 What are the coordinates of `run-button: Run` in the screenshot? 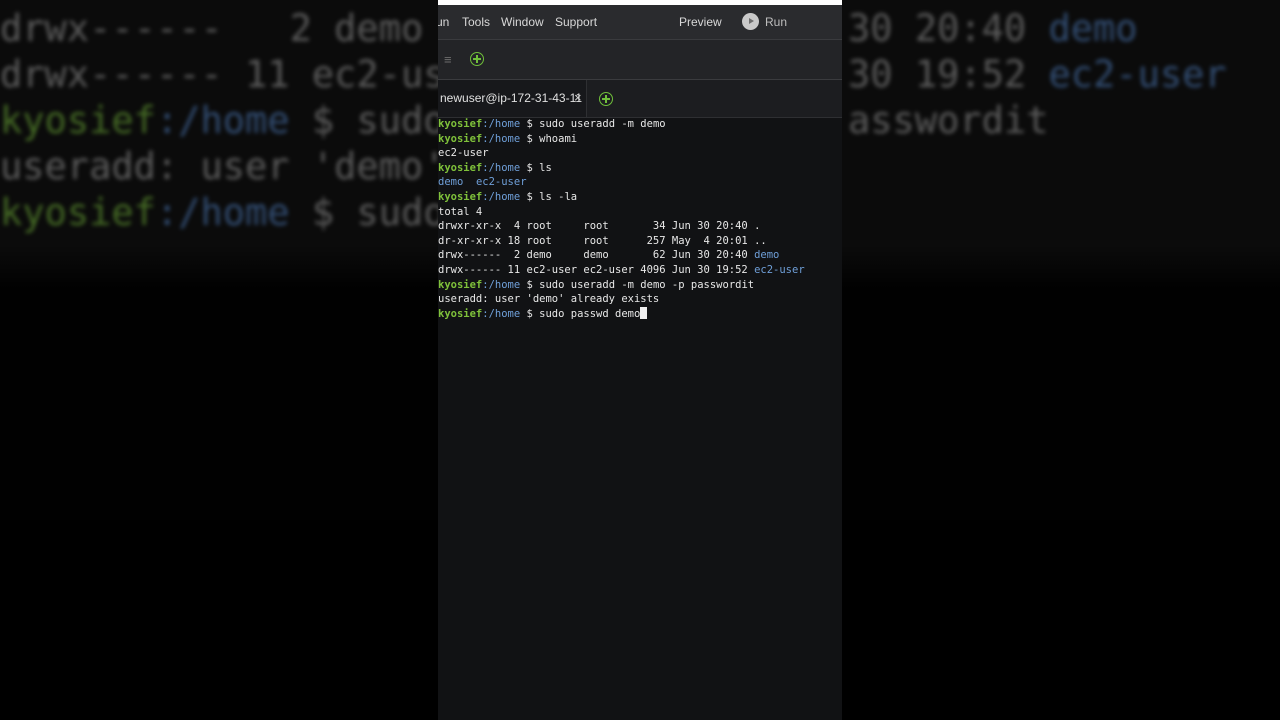 It's located at (776, 22).